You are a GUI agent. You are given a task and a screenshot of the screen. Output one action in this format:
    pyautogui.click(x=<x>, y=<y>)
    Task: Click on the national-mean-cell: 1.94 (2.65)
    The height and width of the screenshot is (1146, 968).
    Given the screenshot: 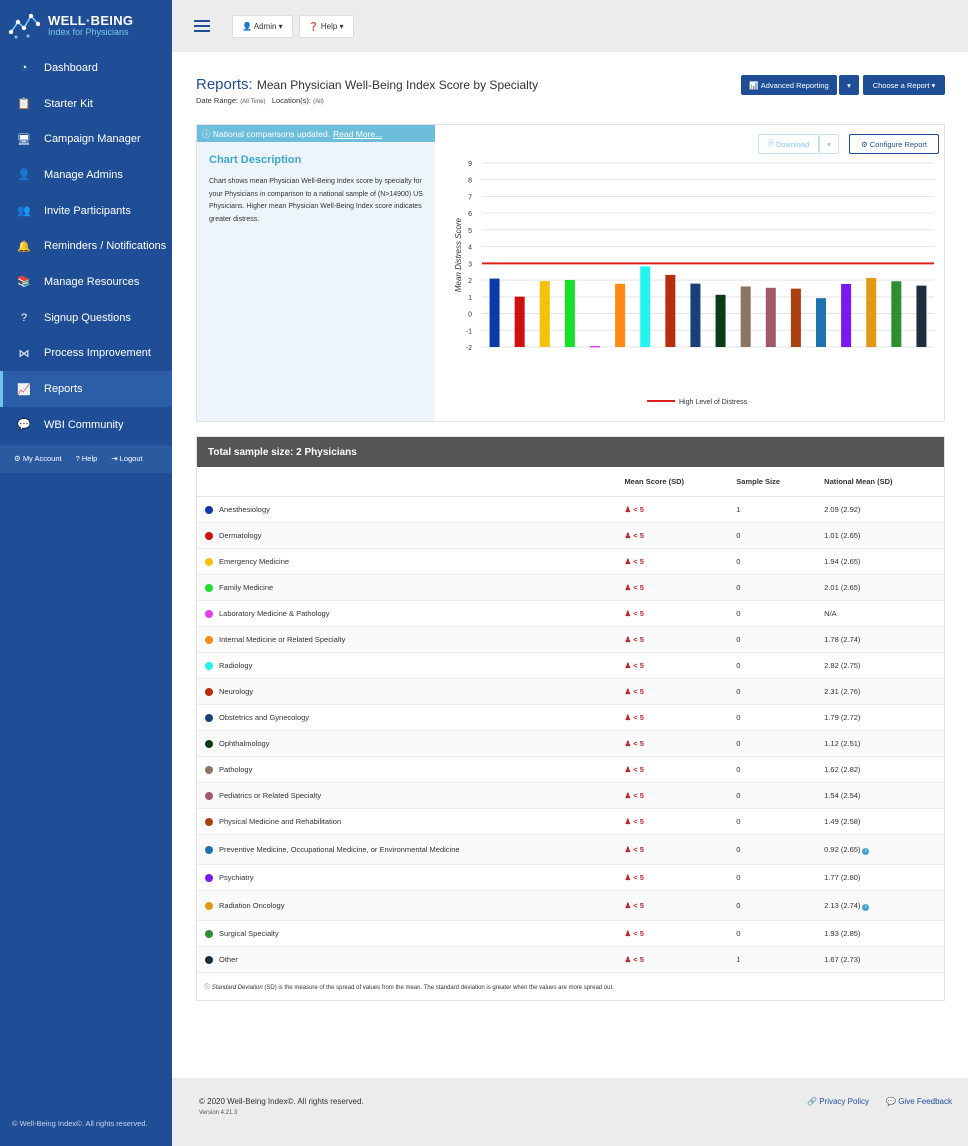 What is the action you would take?
    pyautogui.click(x=884, y=561)
    